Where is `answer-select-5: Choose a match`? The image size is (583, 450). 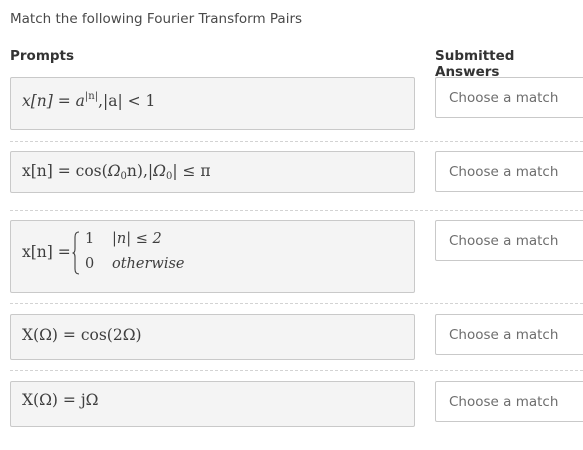 answer-select-5: Choose a match is located at coordinates (509, 401).